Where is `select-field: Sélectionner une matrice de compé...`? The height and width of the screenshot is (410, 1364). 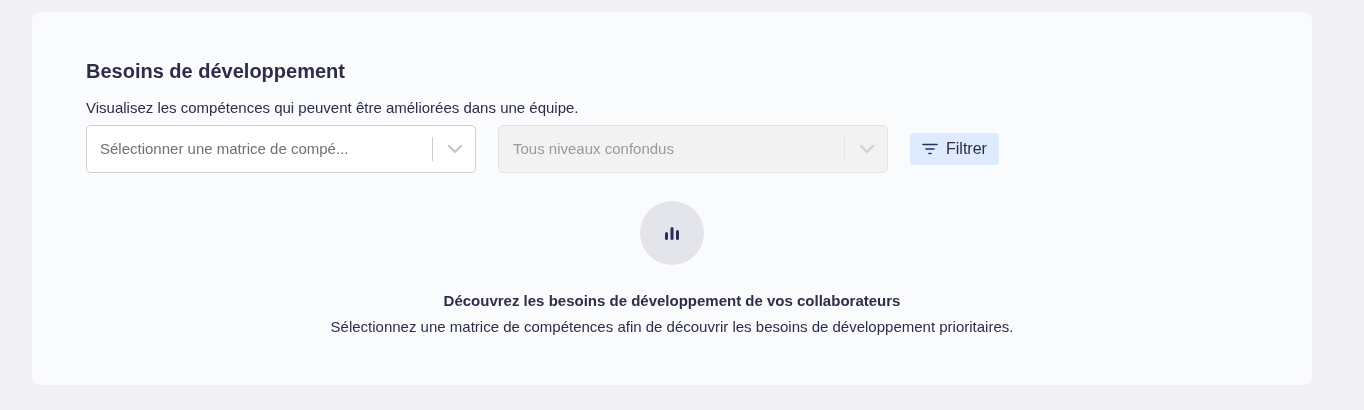 select-field: Sélectionner une matrice de compé... is located at coordinates (281, 149).